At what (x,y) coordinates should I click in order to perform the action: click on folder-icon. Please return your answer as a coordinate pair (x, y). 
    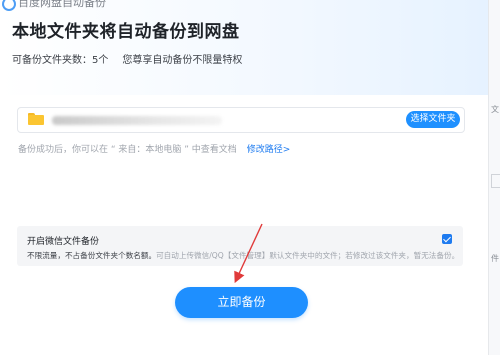
    Looking at the image, I should click on (36, 119).